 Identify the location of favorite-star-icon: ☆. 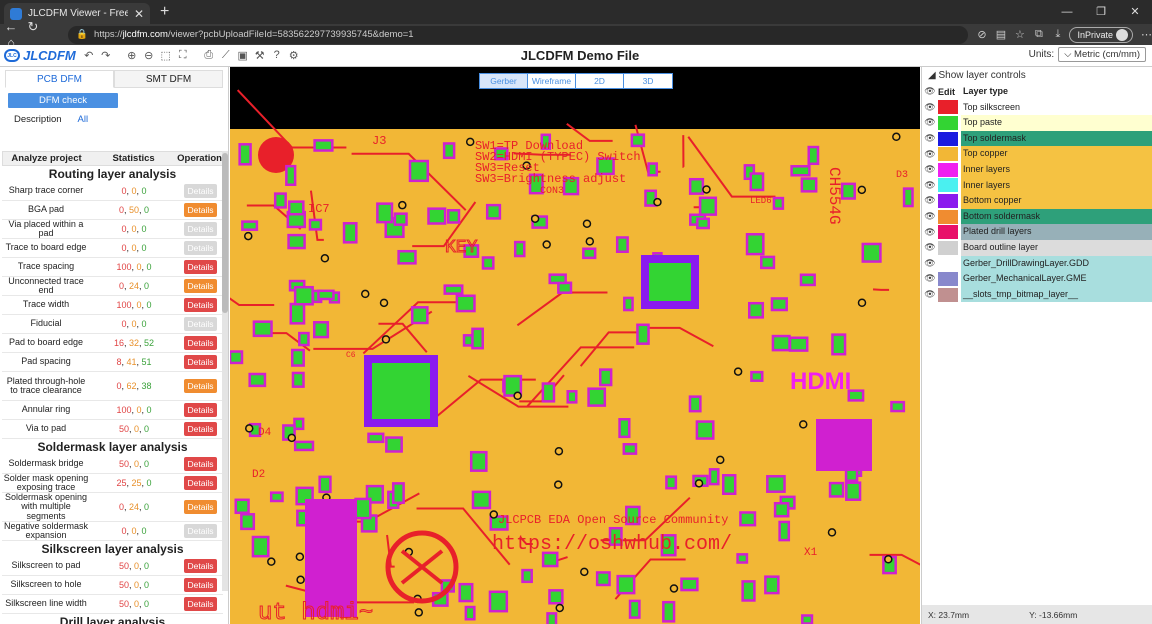
(1019, 34).